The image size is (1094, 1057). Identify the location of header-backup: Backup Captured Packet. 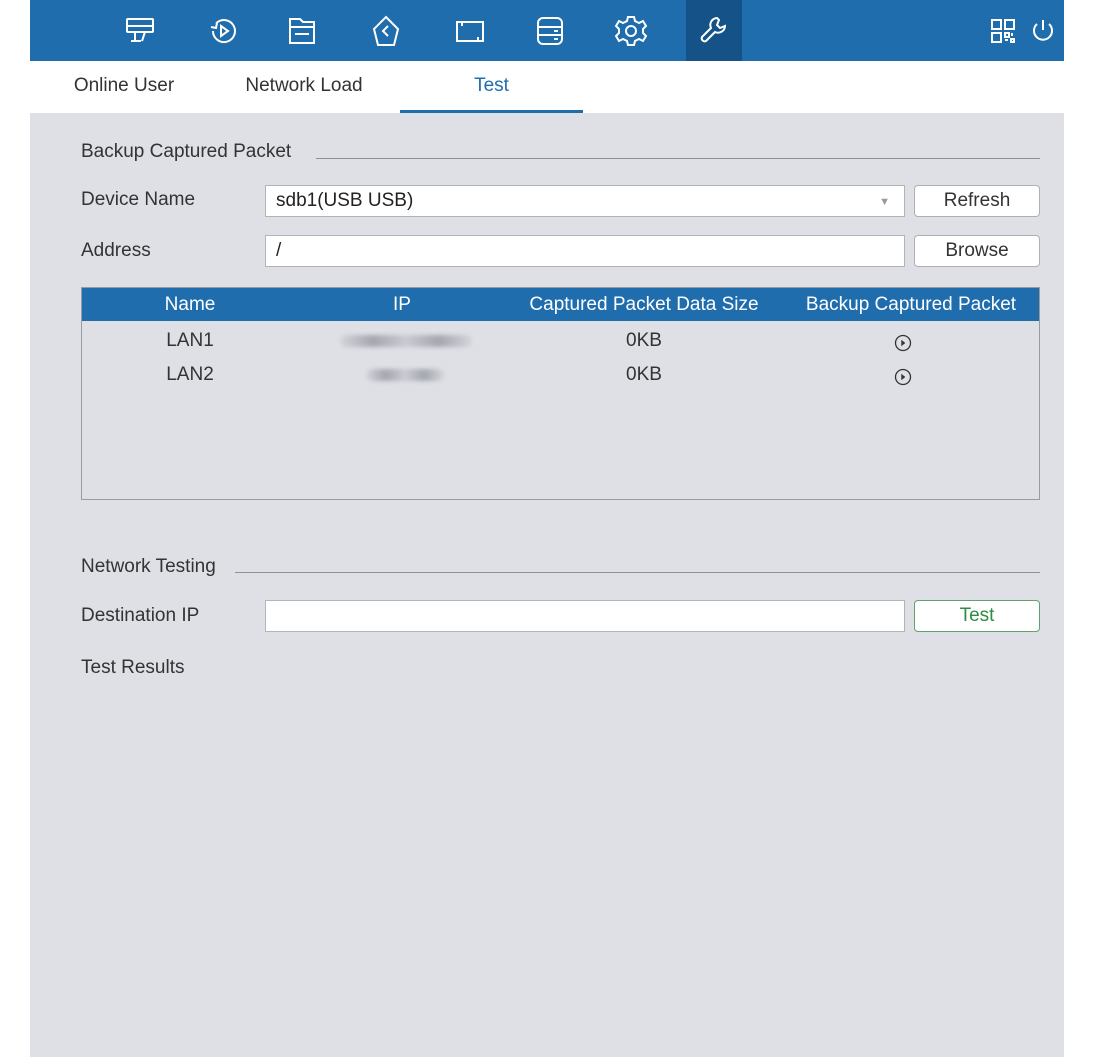
(911, 304).